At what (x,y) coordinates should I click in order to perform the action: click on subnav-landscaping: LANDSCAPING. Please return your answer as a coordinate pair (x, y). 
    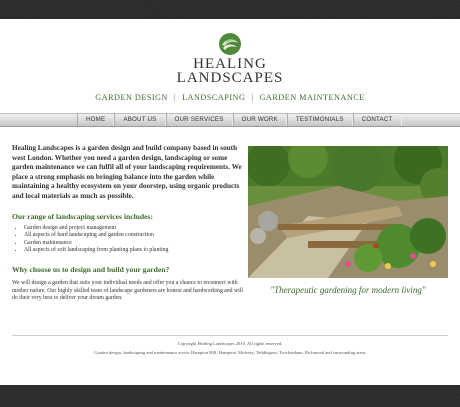
    Looking at the image, I should click on (213, 97).